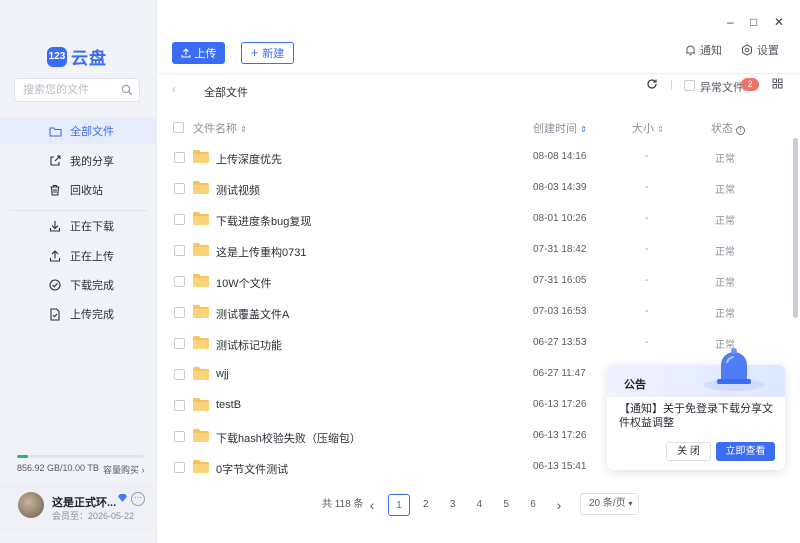  I want to click on notice-close-button: 关 闭, so click(688, 451).